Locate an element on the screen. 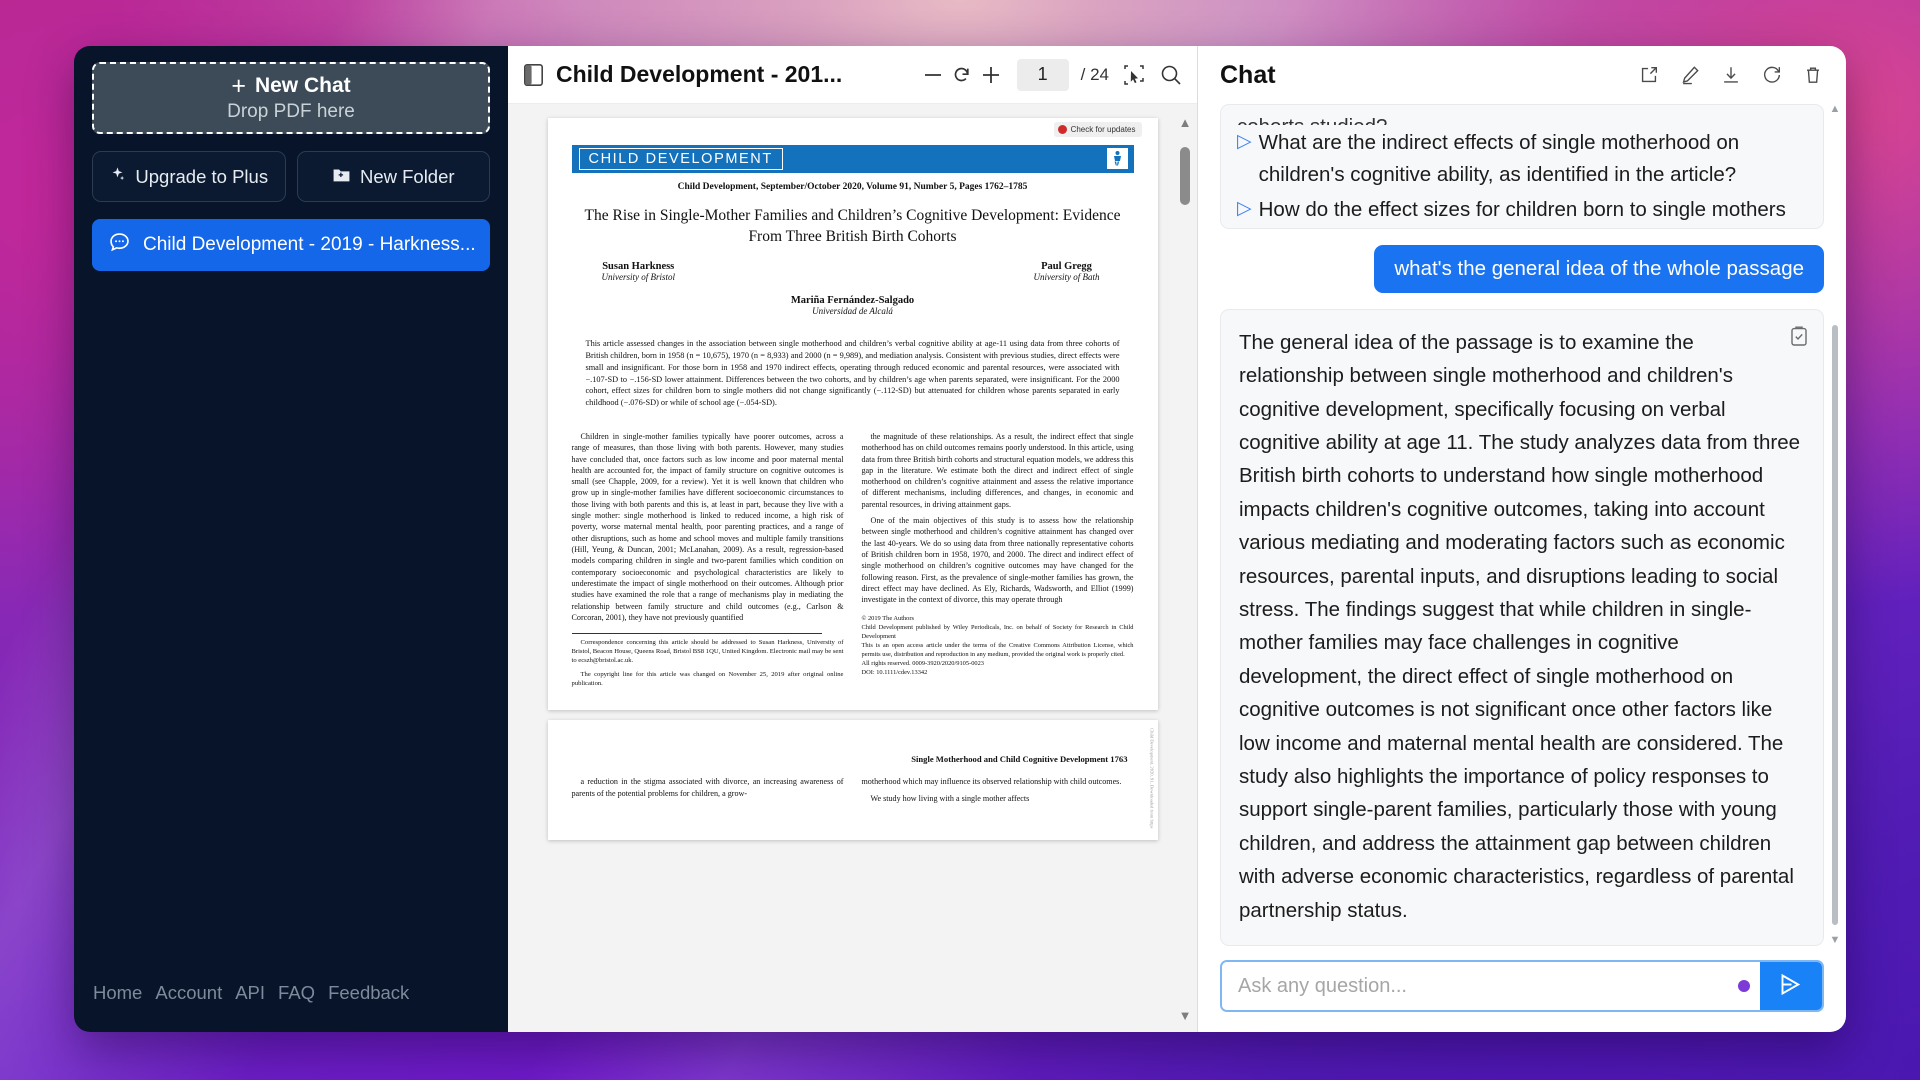 This screenshot has height=1080, width=1920. new-folder-button: New Folder is located at coordinates (393, 176).